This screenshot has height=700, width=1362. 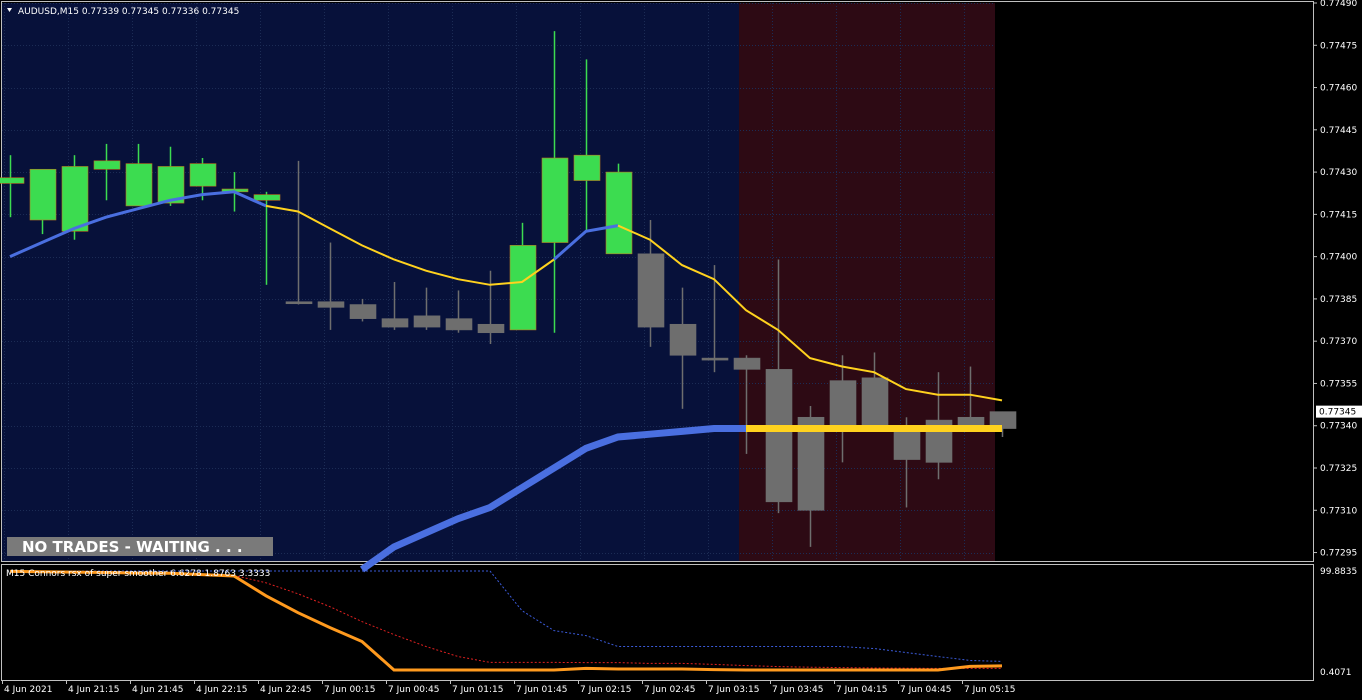 I want to click on price-tick-label: 0.77325, so click(x=1338, y=469).